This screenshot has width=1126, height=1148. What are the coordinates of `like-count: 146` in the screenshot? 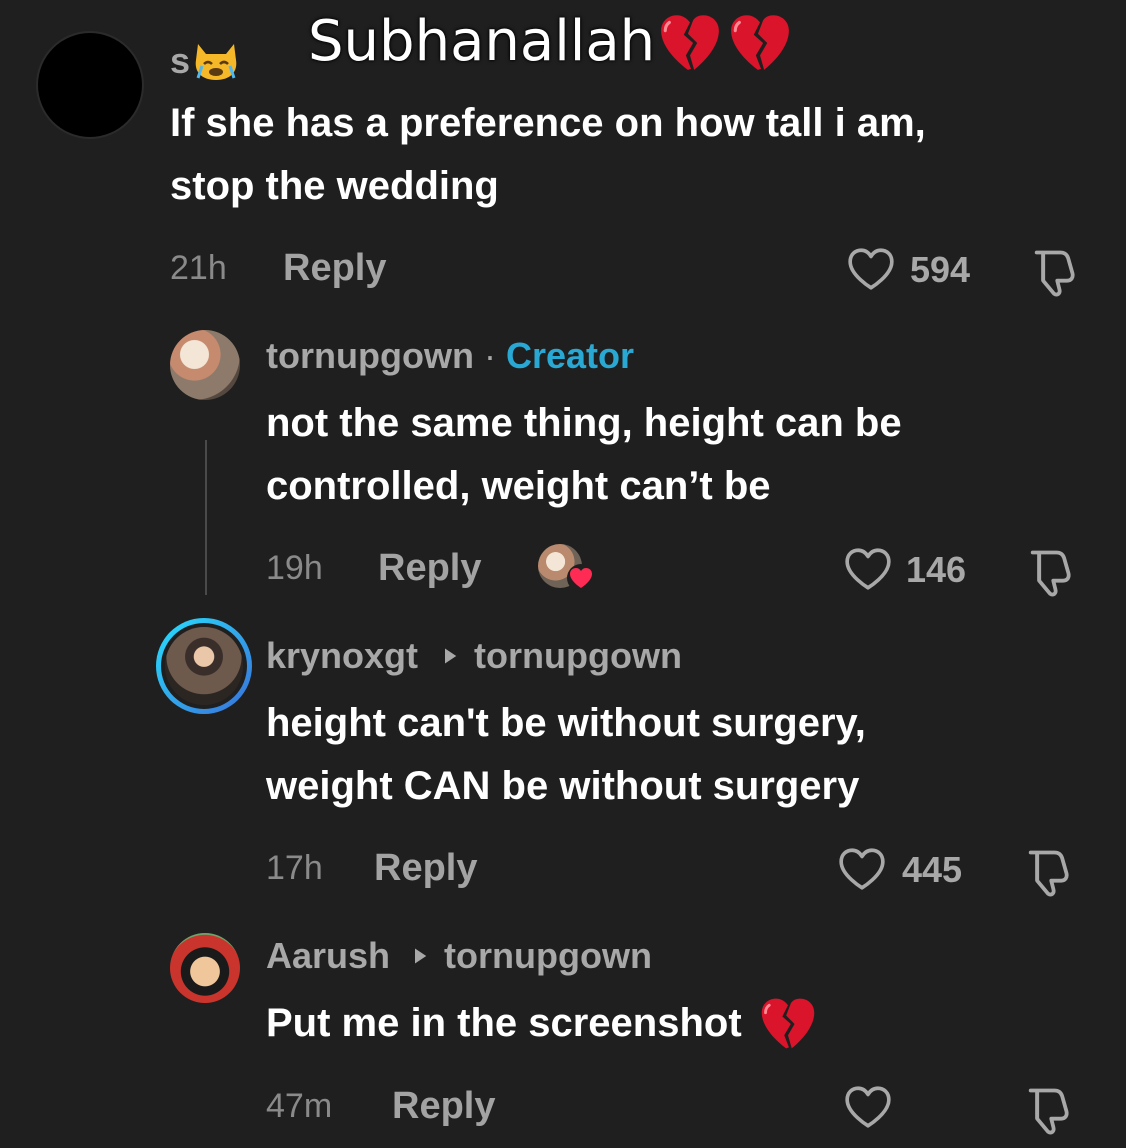 It's located at (936, 569).